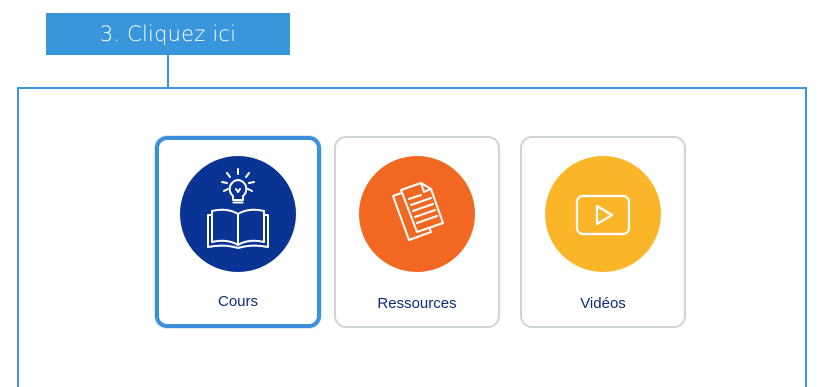  I want to click on callout-label: 3. Cliquez ici, so click(168, 34).